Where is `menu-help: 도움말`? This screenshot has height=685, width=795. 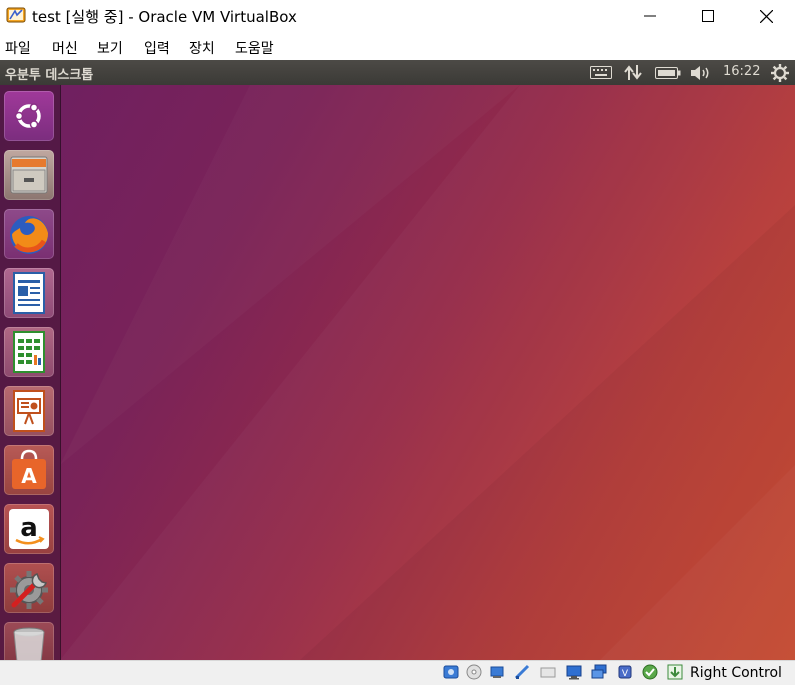 menu-help: 도움말 is located at coordinates (254, 48).